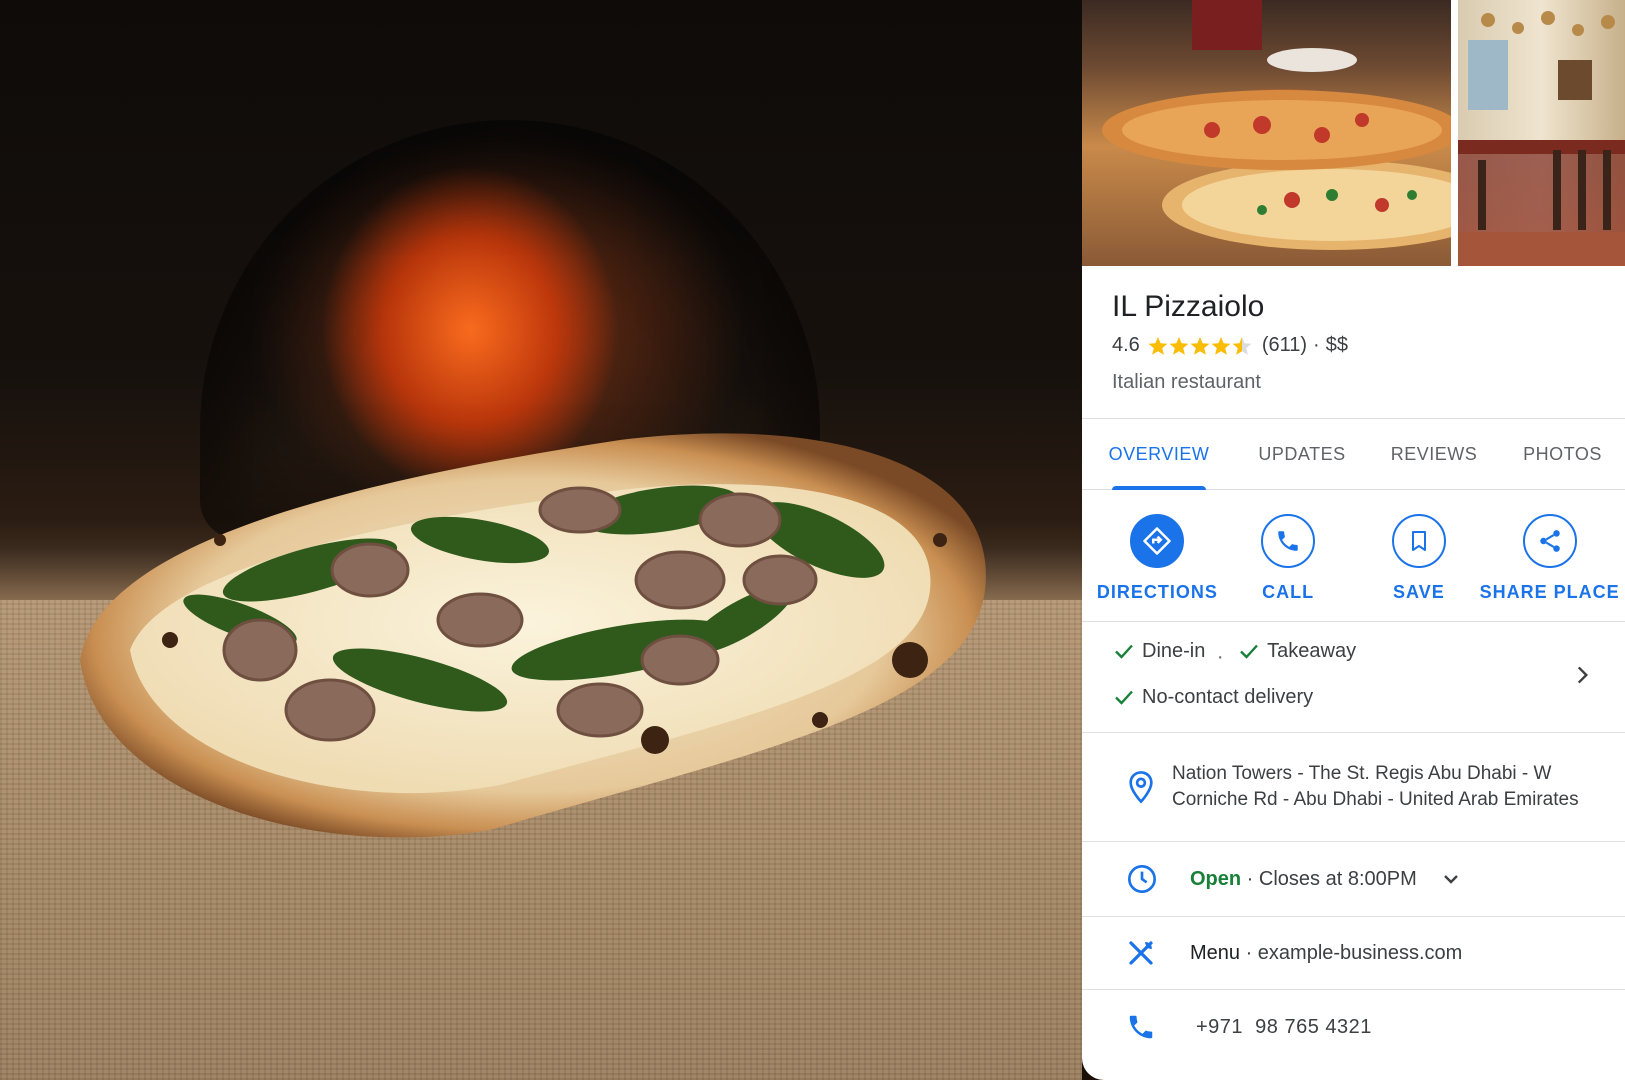 The height and width of the screenshot is (1080, 1625). I want to click on menu-row: Menu · example-business.com, so click(1353, 953).